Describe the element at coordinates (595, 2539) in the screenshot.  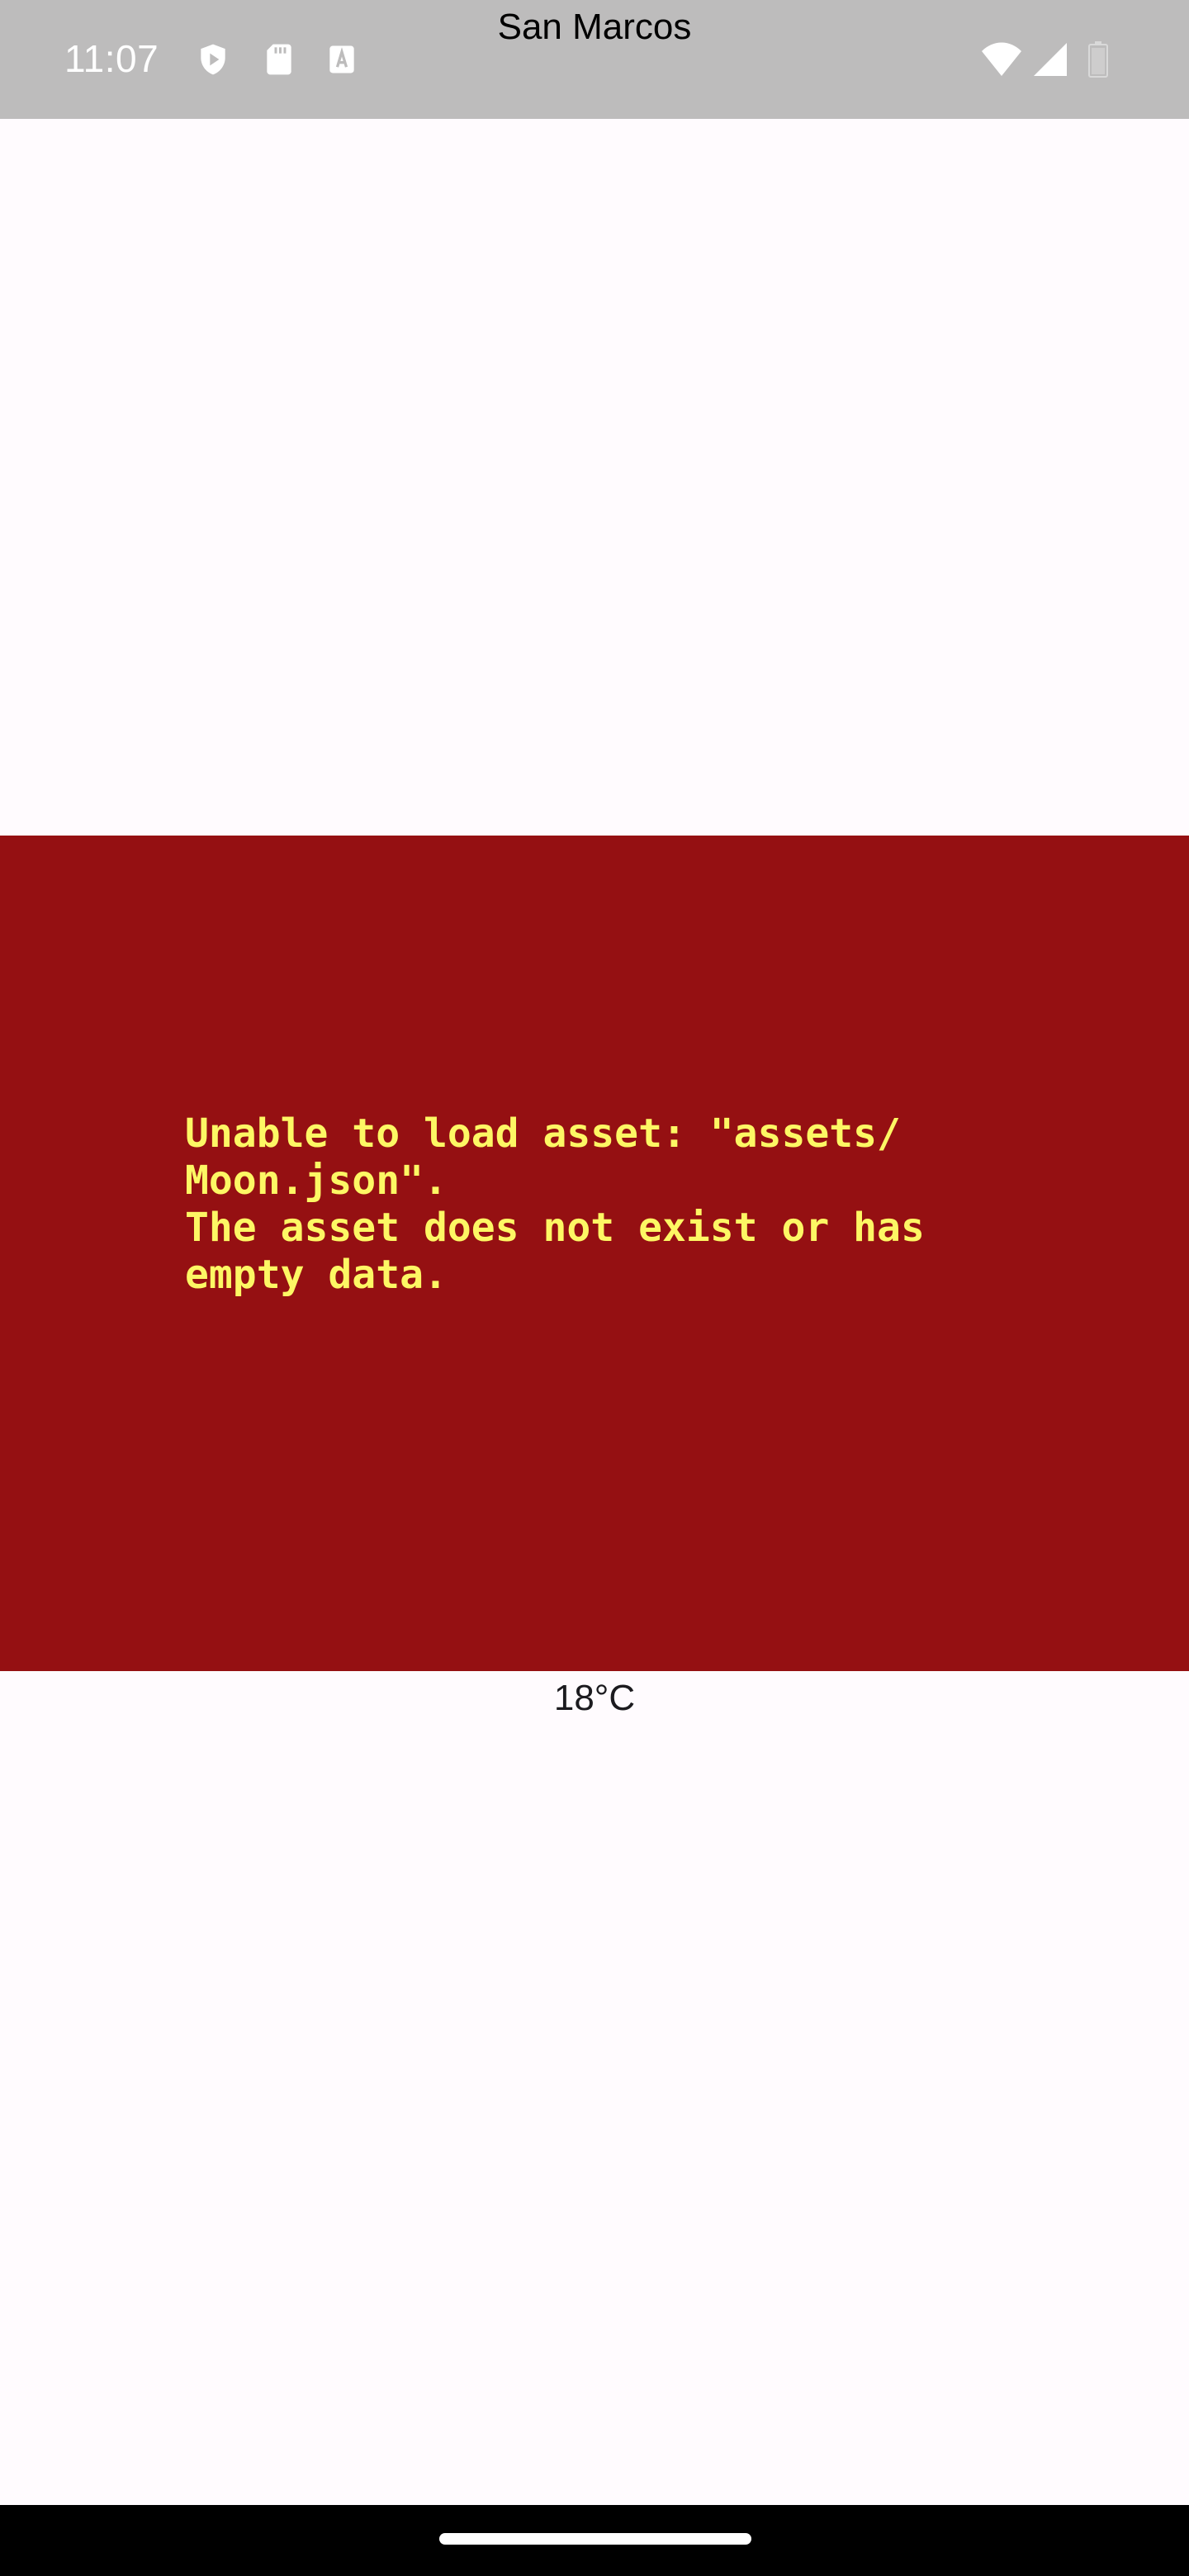
I see `home-gesture-handle` at that location.